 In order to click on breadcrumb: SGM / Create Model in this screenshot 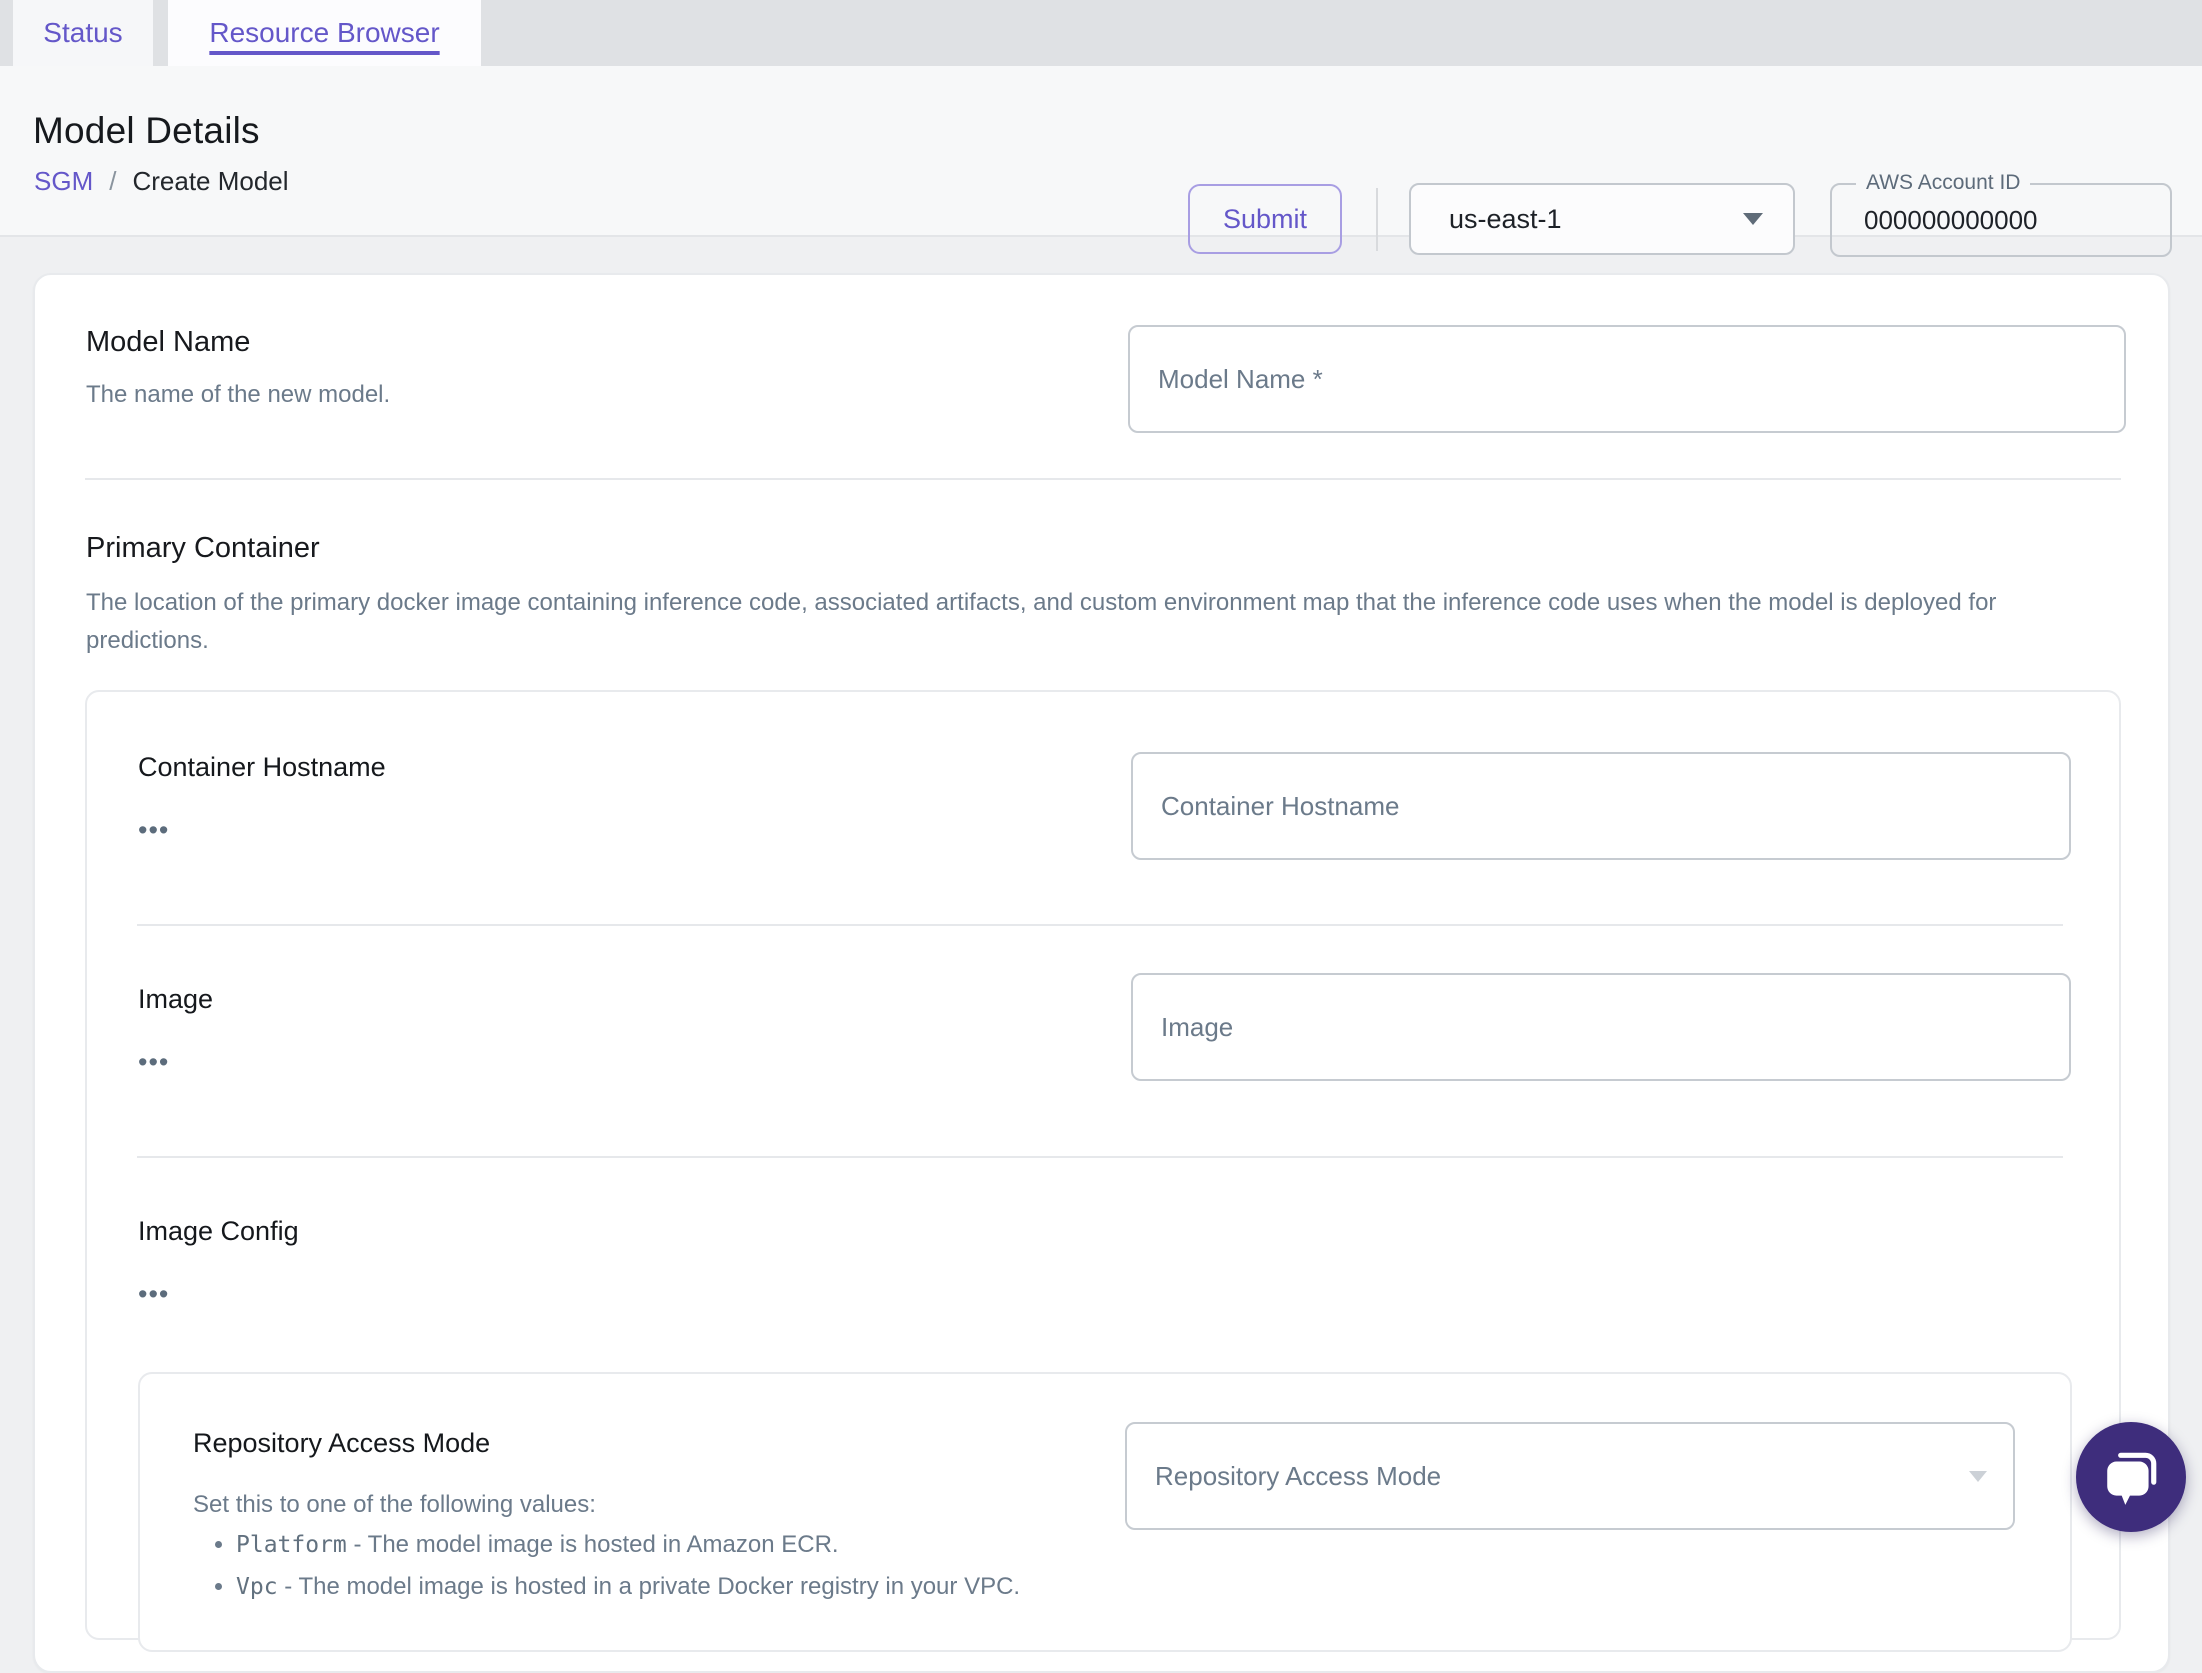, I will do `click(161, 181)`.